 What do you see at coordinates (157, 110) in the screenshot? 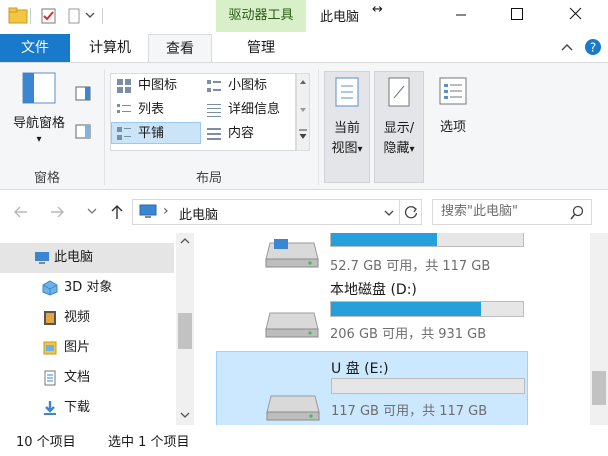
I see `layout-list: 列表` at bounding box center [157, 110].